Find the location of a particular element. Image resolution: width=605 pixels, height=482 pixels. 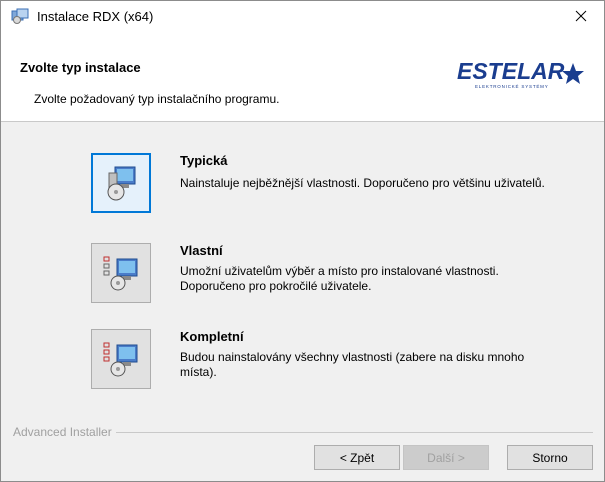

close-icon is located at coordinates (581, 16).